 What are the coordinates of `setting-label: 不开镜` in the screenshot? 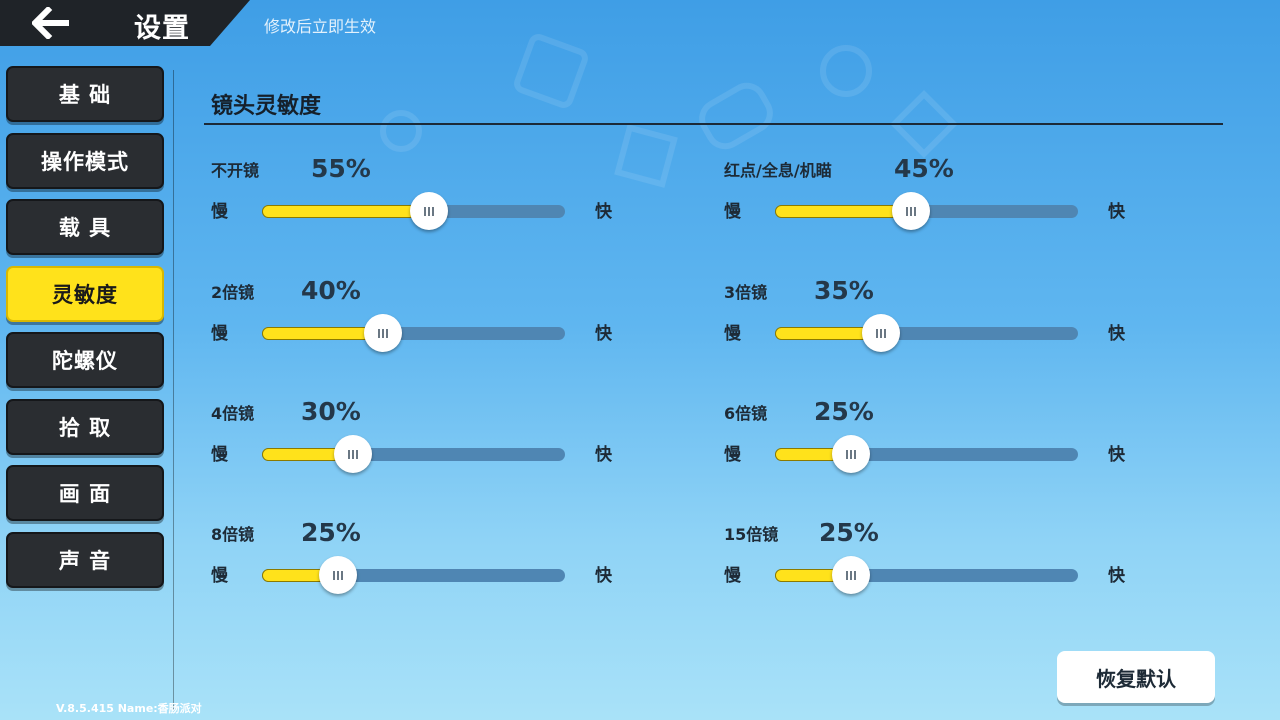 It's located at (235, 170).